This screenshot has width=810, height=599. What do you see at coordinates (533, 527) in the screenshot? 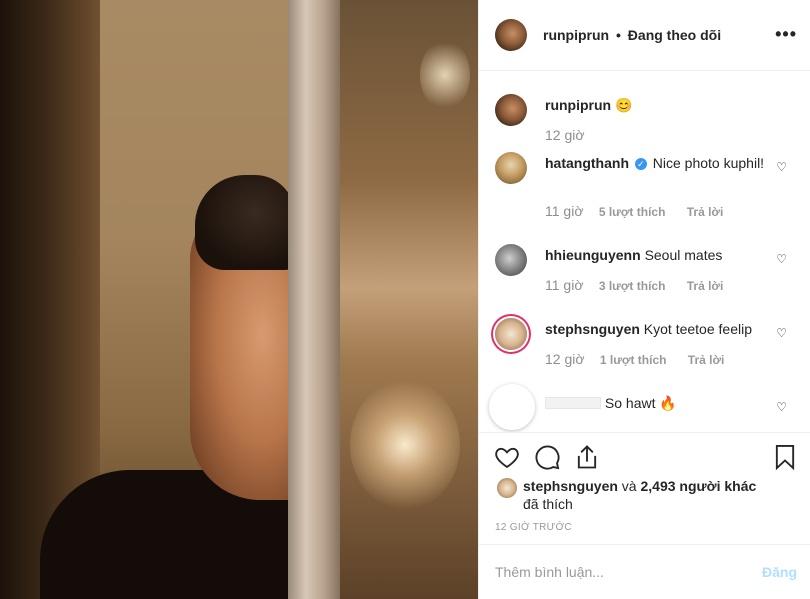
I see `post-timestamp: 12 GIỜ TRƯỚC` at bounding box center [533, 527].